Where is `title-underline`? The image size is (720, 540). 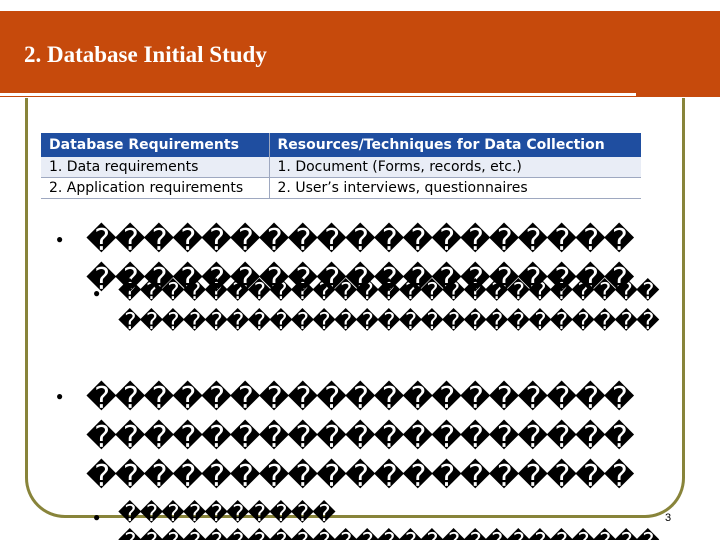
title-underline is located at coordinates (318, 94).